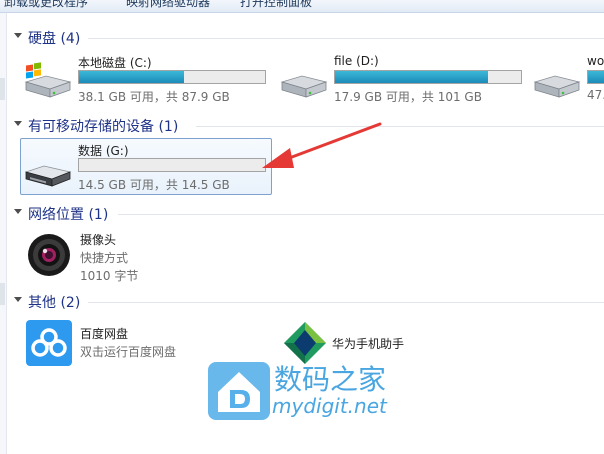 The width and height of the screenshot is (604, 454). I want to click on section-title: 有可移动存储的设备 (1), so click(103, 127).